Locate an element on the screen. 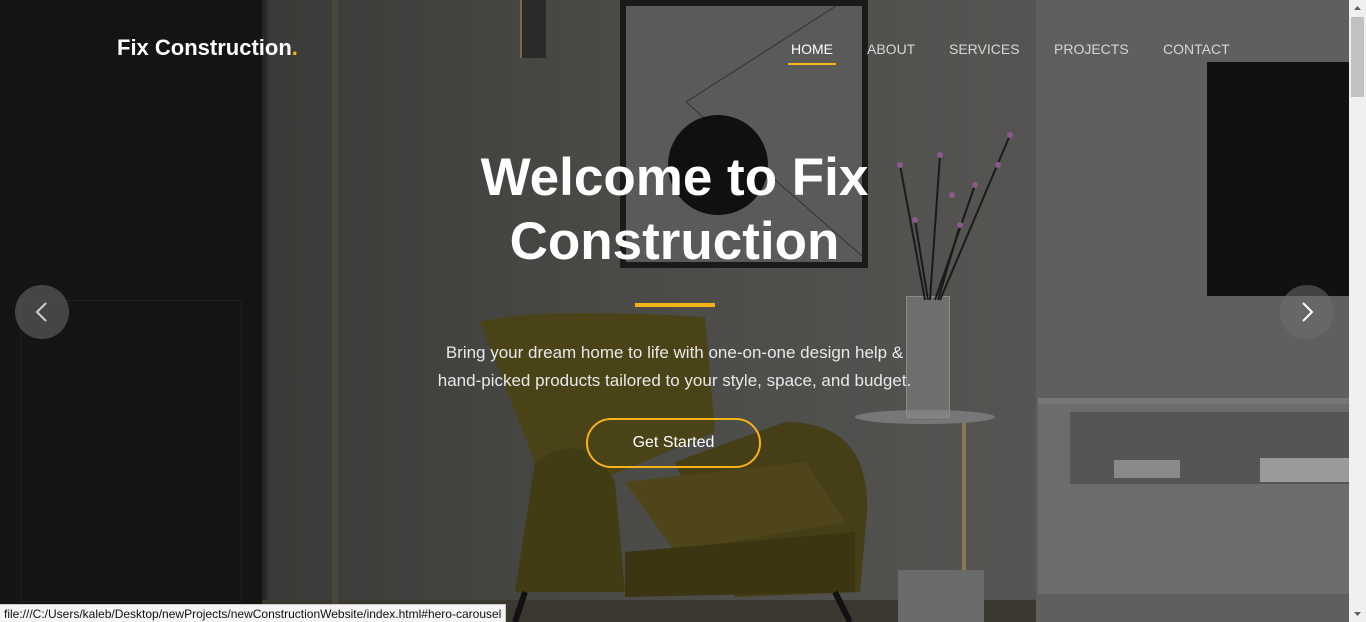 The height and width of the screenshot is (622, 1366). title-divider is located at coordinates (675, 305).